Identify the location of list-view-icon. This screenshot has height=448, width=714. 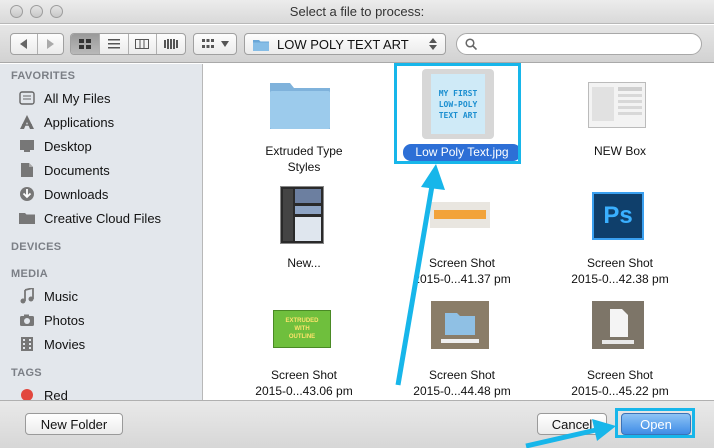
(113, 44).